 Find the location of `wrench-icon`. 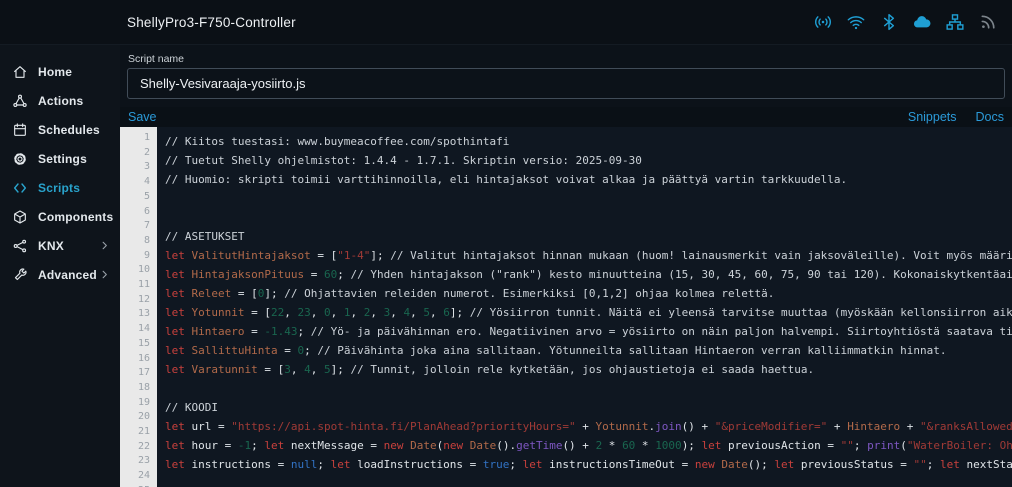

wrench-icon is located at coordinates (20, 275).